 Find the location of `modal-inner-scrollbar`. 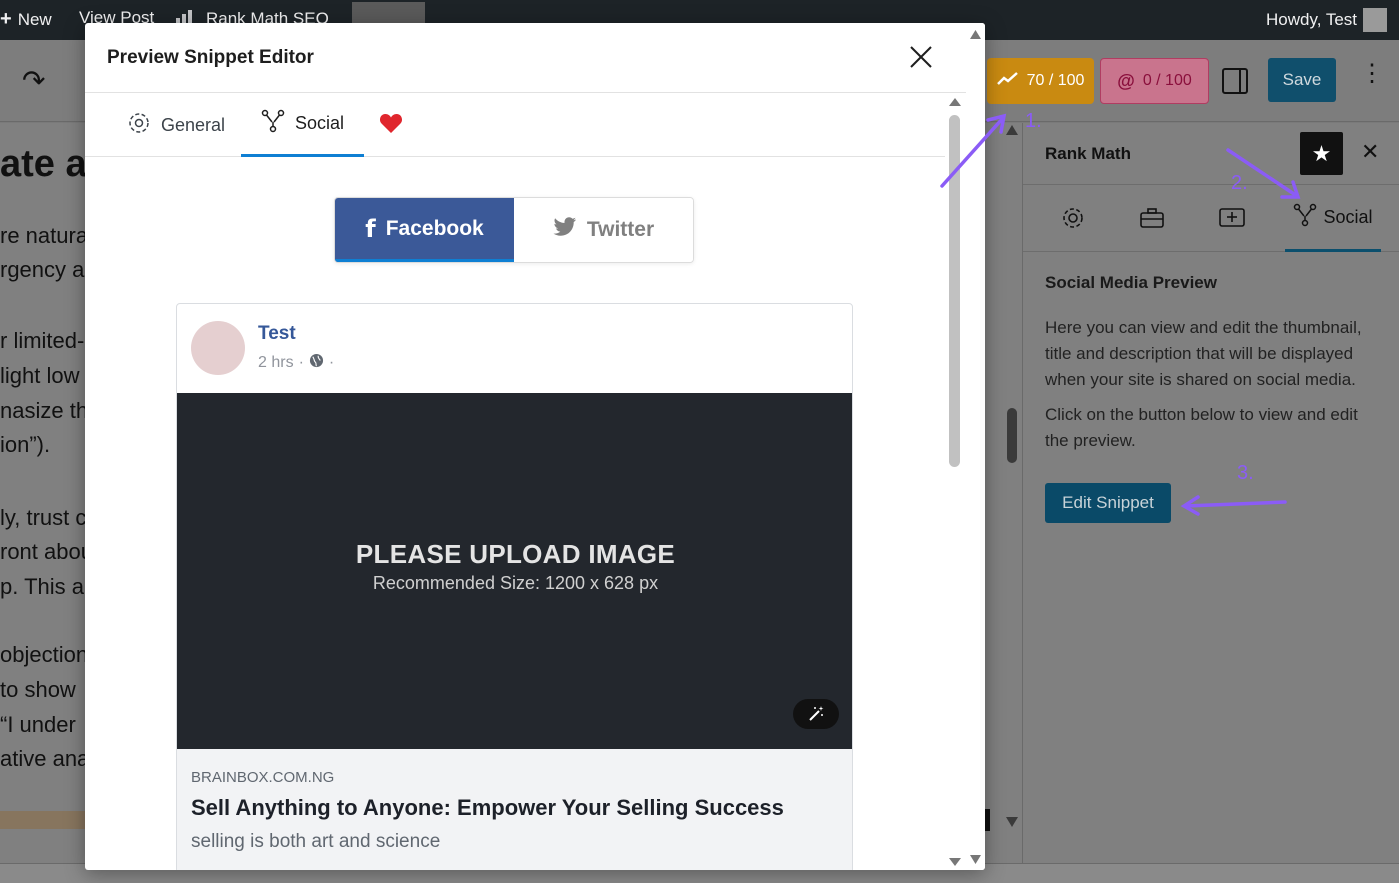

modal-inner-scrollbar is located at coordinates (955, 481).